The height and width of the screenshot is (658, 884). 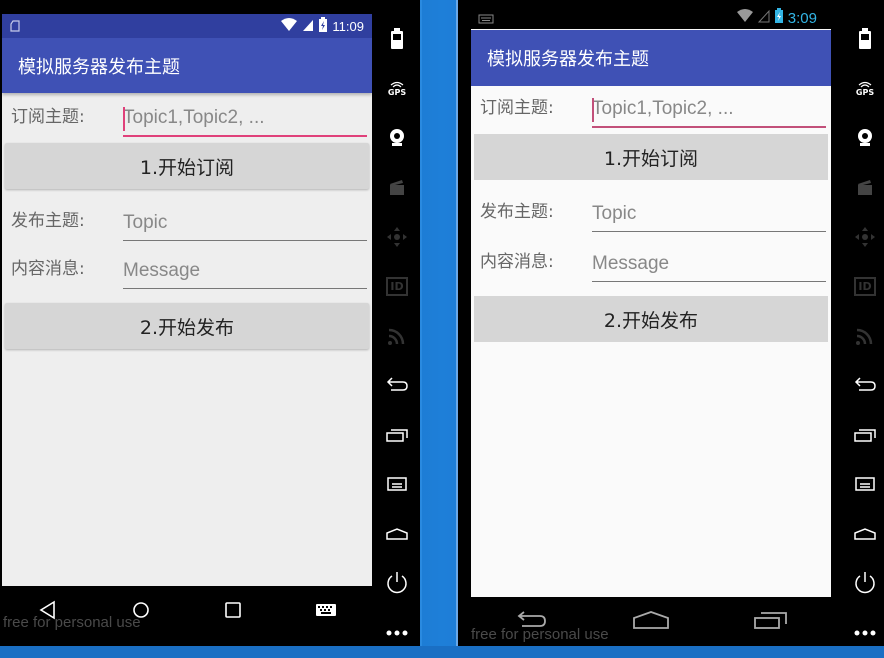 I want to click on status-time: 11:09, so click(x=348, y=26).